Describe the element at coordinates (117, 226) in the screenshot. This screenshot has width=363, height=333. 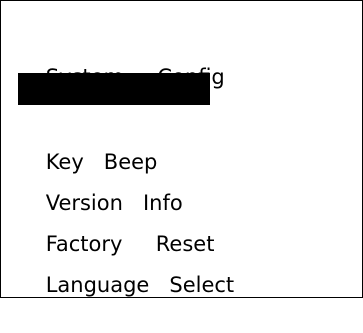
I see `menu-item-factory-reset: Factory Reset` at that location.